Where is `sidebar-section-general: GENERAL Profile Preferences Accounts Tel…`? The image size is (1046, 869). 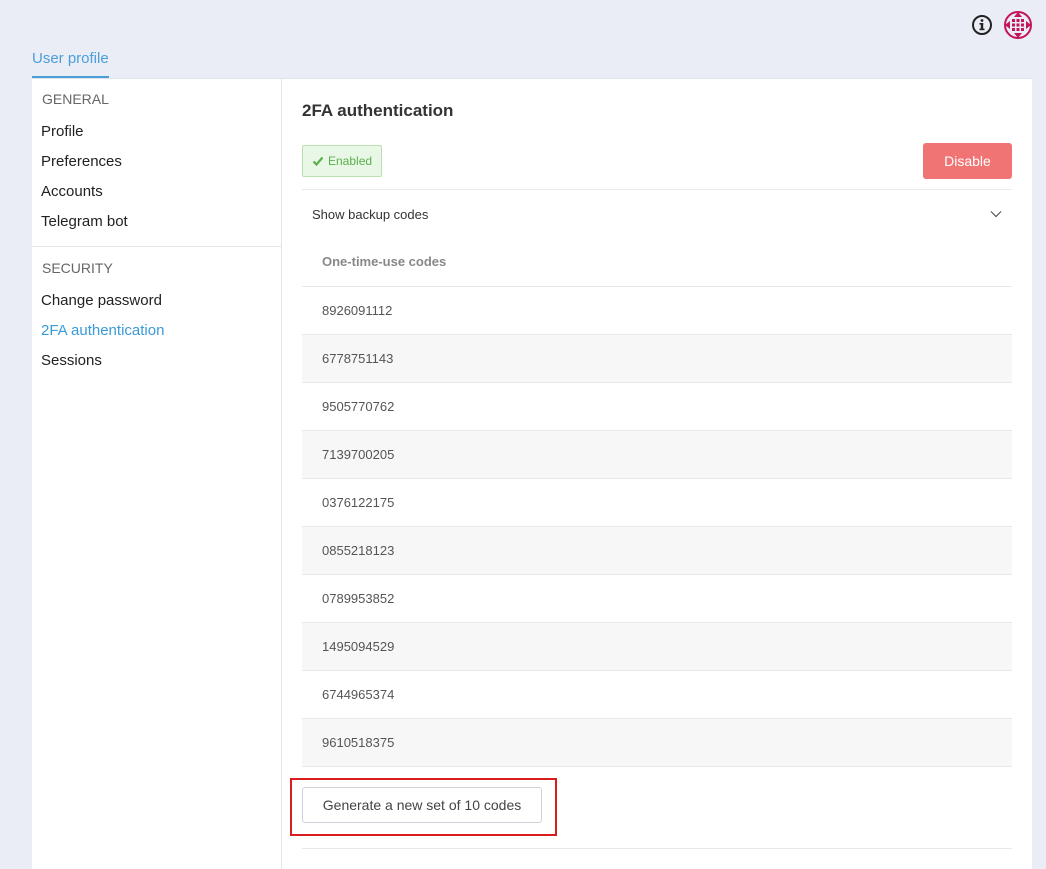
sidebar-section-general: GENERAL Profile Preferences Accounts Tel… is located at coordinates (156, 162).